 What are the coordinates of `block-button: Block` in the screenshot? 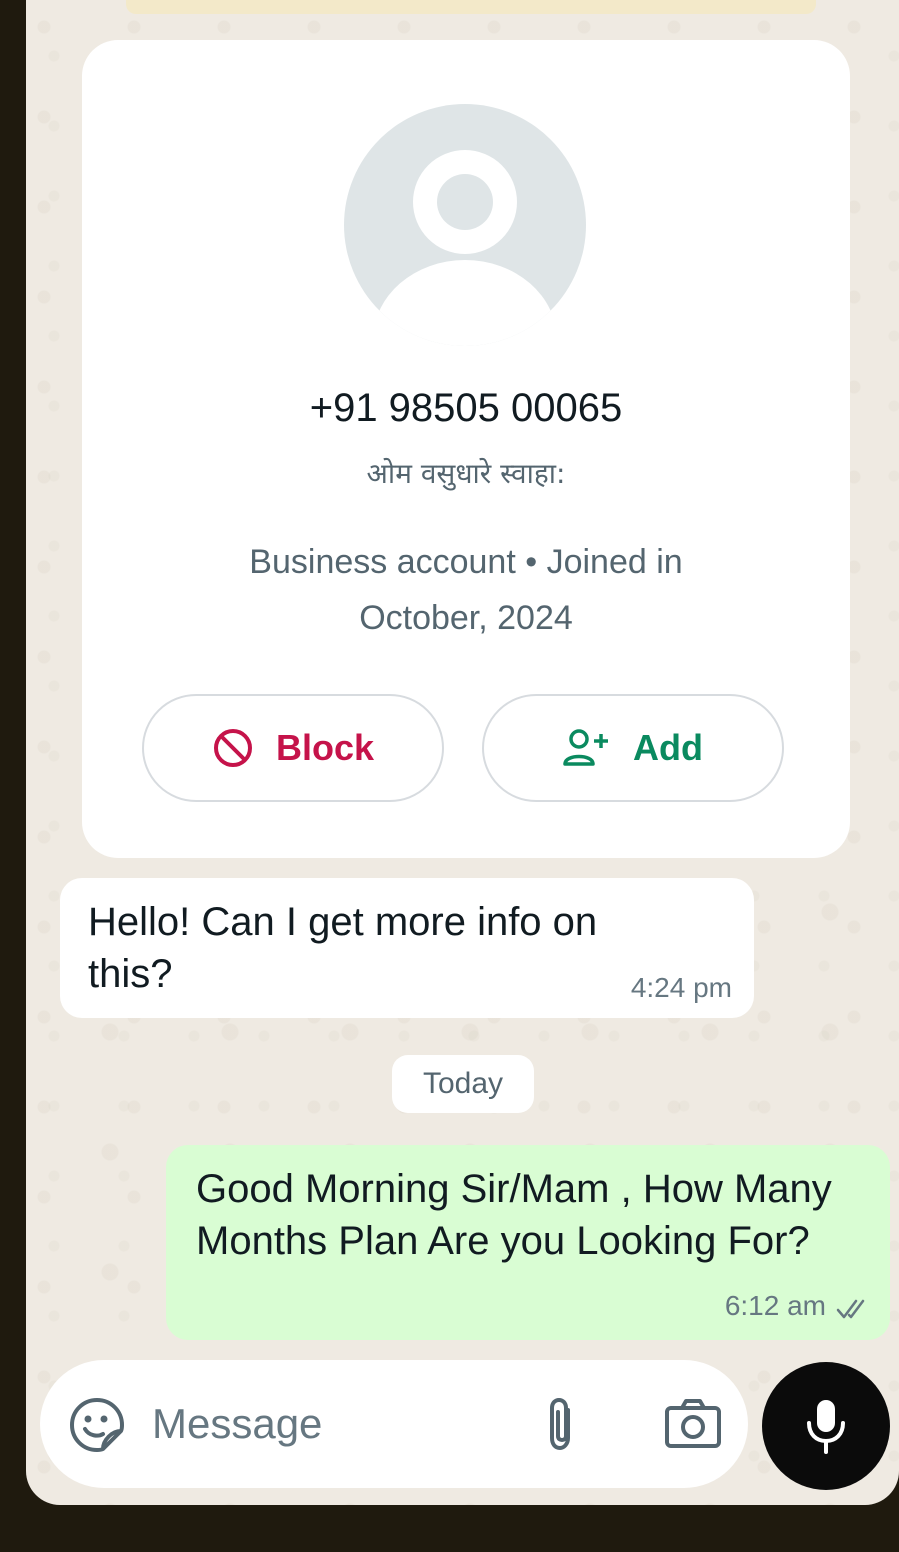 It's located at (293, 748).